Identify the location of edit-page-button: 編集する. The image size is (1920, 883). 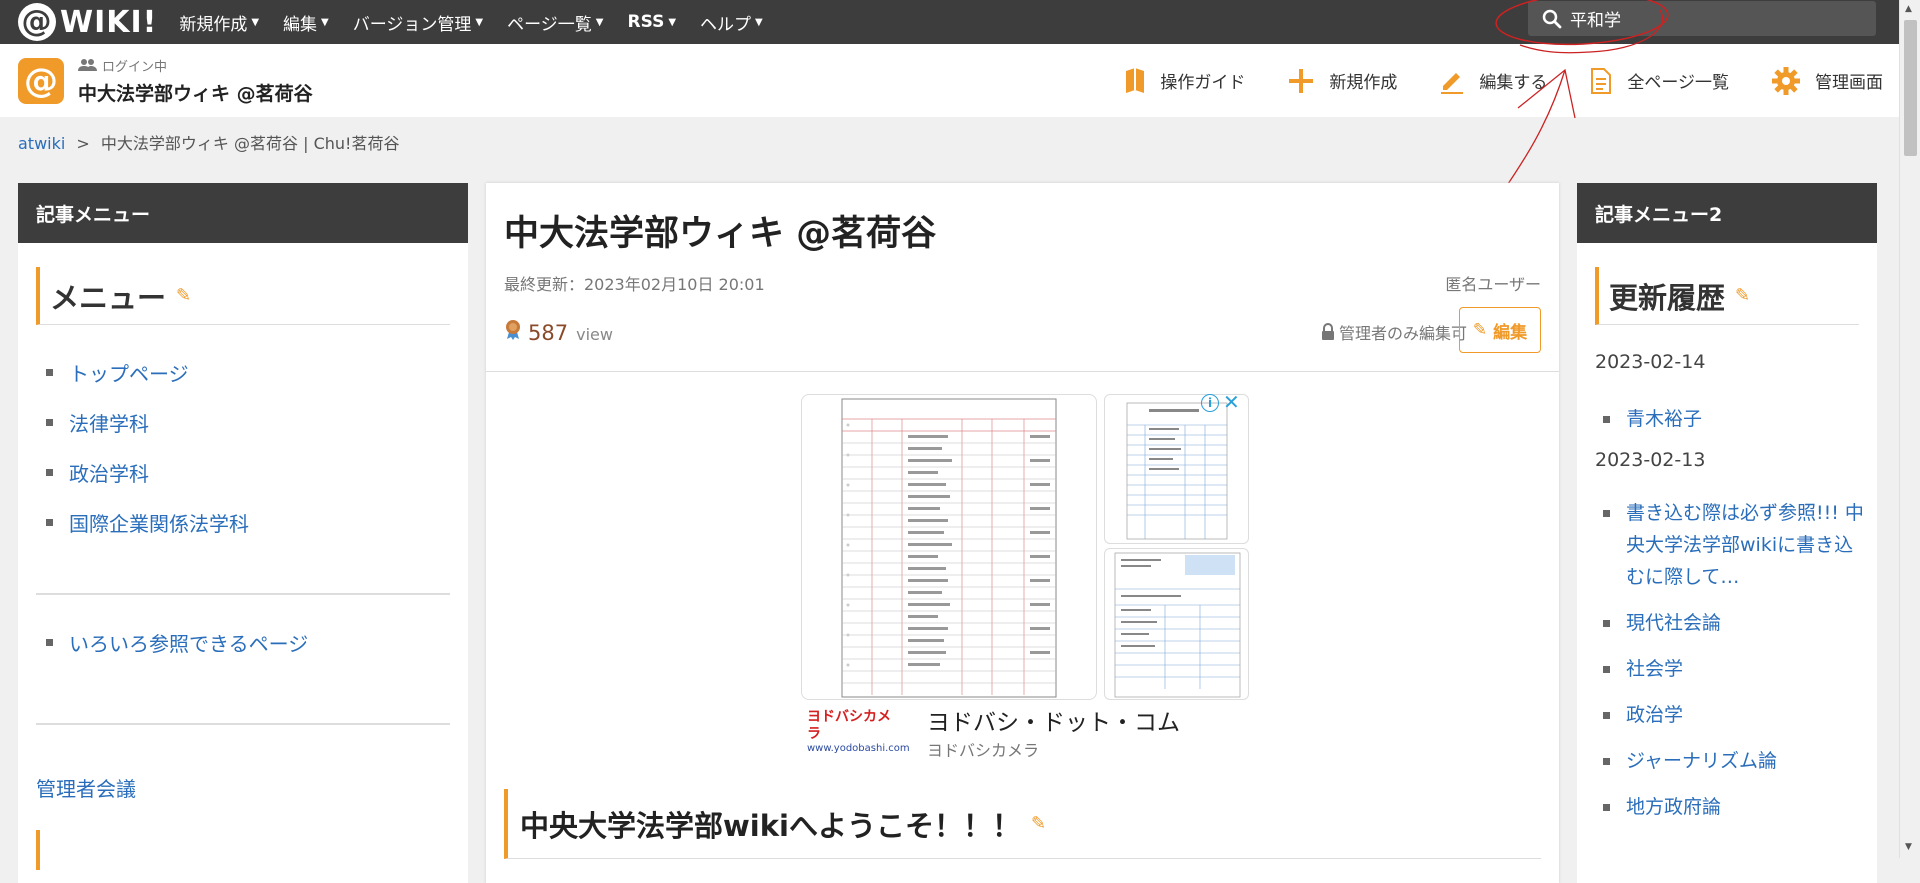
(1493, 81).